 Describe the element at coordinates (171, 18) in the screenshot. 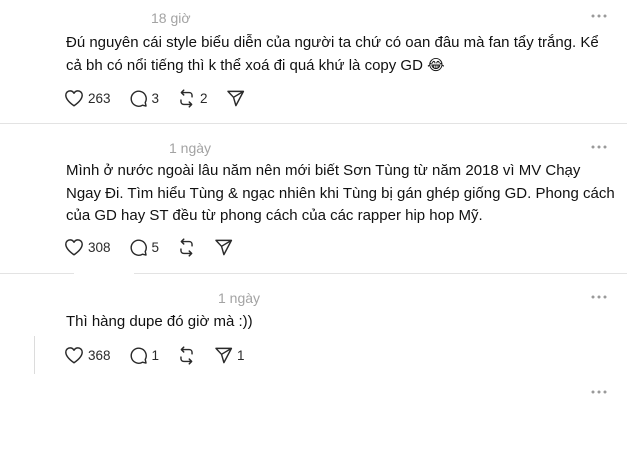

I see `post-time: 18 giờ` at that location.